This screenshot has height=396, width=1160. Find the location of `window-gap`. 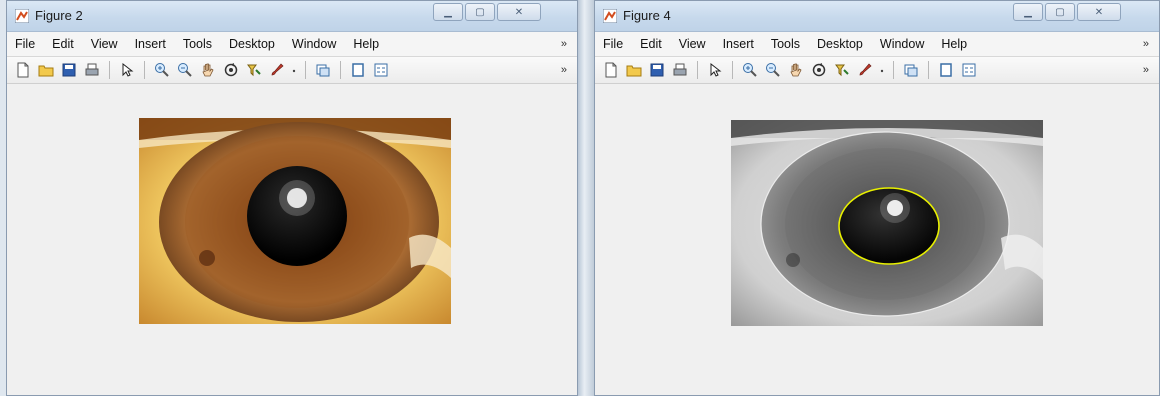

window-gap is located at coordinates (586, 198).